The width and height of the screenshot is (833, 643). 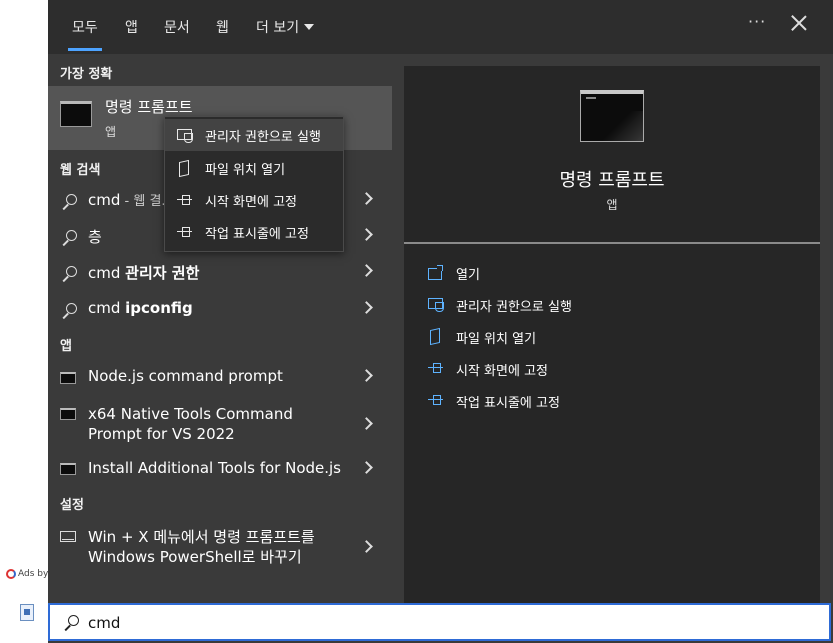 I want to click on action-pin-to-start: 시작 화면에 고정, so click(x=616, y=369).